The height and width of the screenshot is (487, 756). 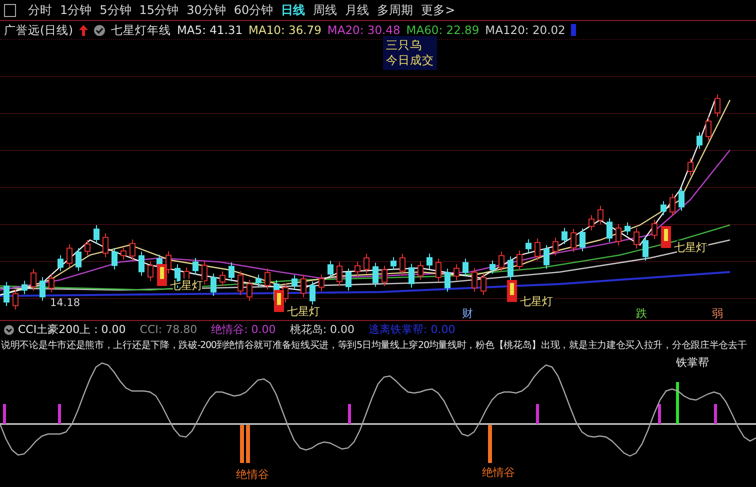 I want to click on note-text: 今日成交, so click(x=410, y=60).